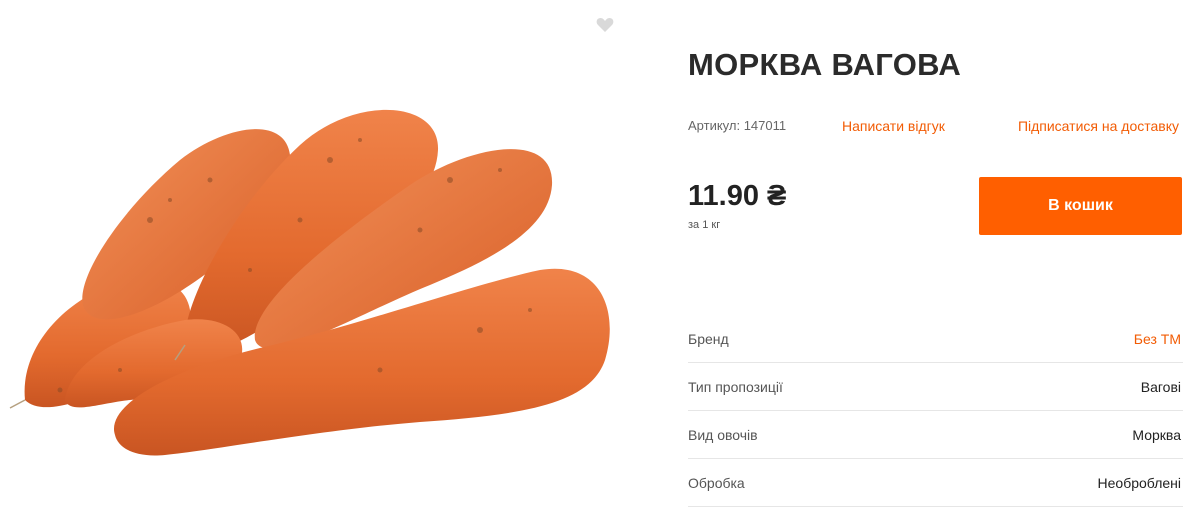  What do you see at coordinates (708, 339) in the screenshot?
I see `spec-key: Бренд` at bounding box center [708, 339].